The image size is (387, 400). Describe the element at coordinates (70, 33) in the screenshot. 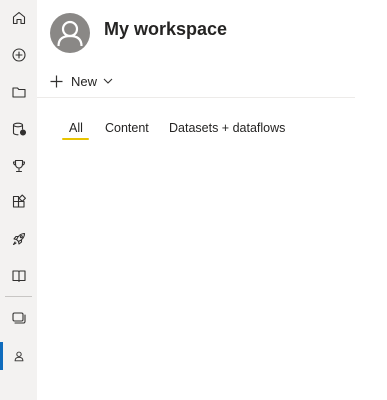

I see `person-avatar-icon` at that location.